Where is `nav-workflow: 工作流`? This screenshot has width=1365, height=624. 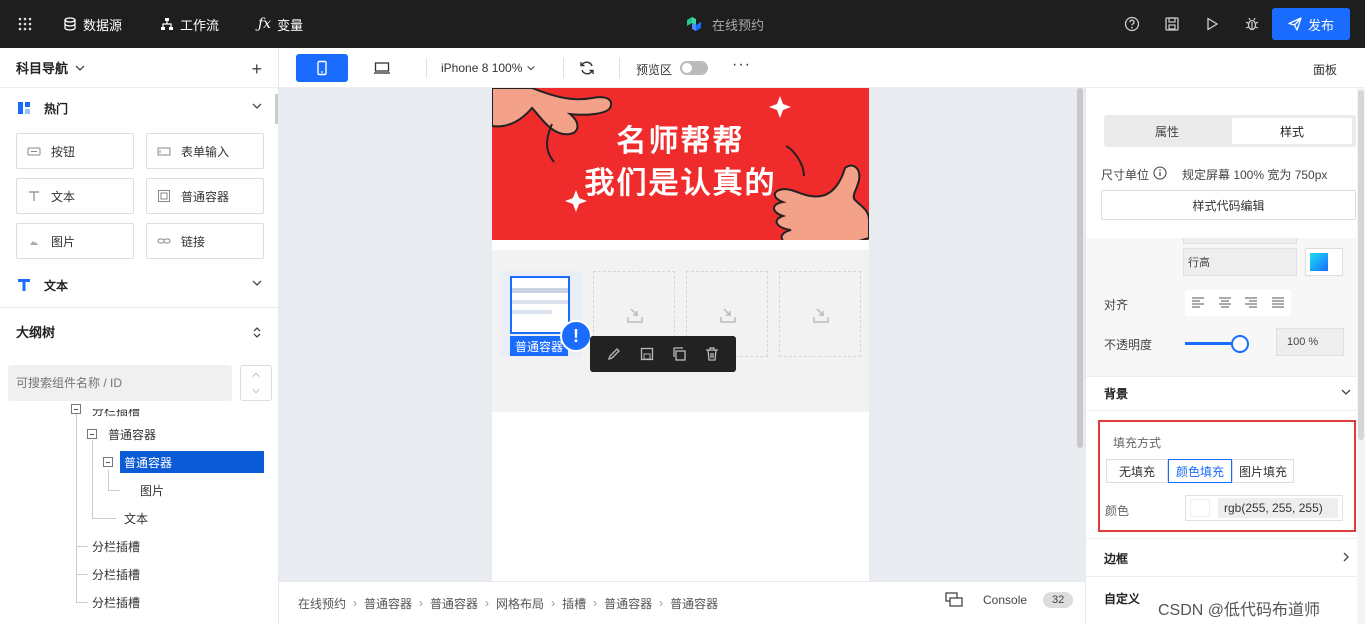 nav-workflow: 工作流 is located at coordinates (189, 24).